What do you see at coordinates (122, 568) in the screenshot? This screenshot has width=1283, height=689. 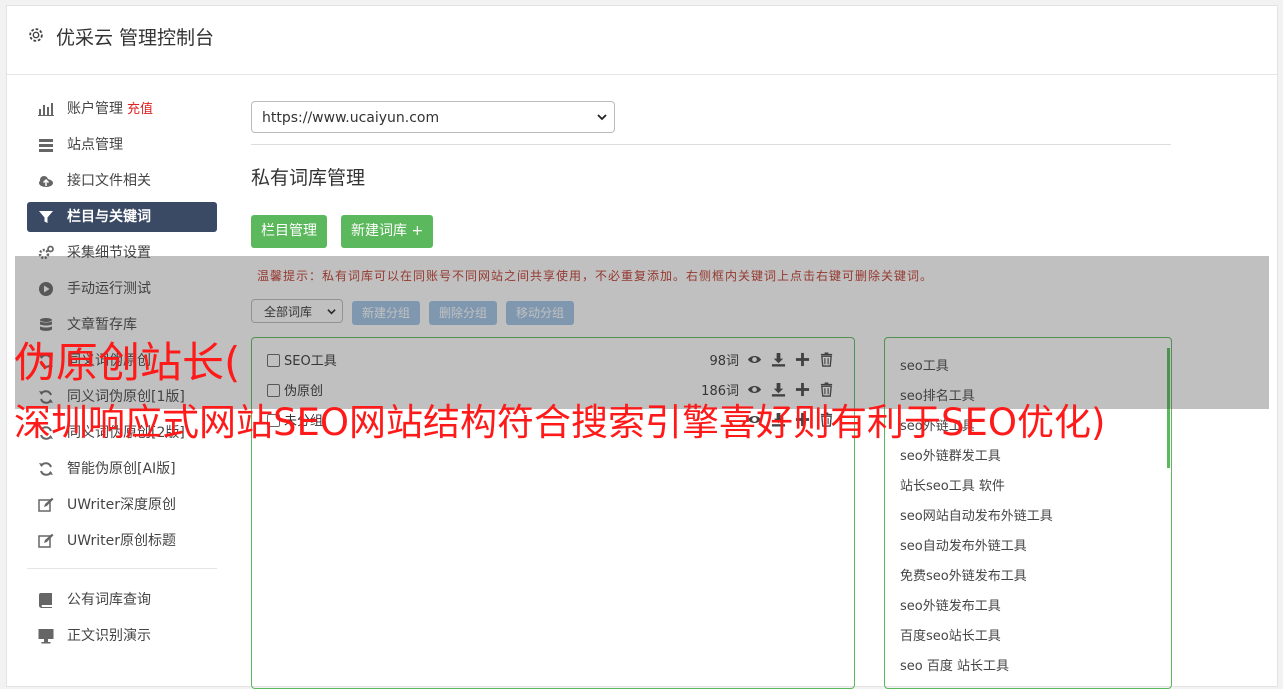 I see `sidebar-divider` at bounding box center [122, 568].